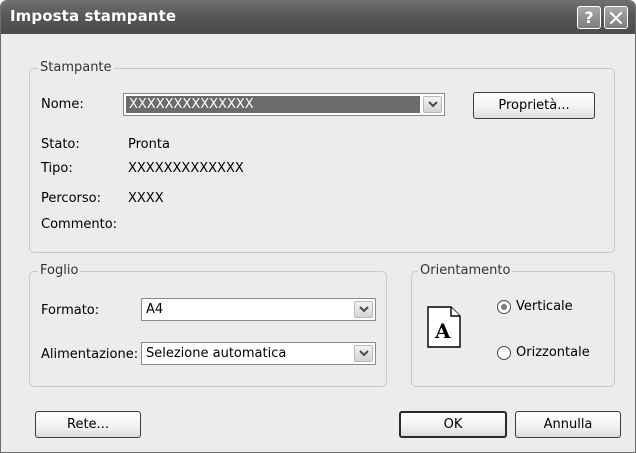  I want to click on paper-size-select: A4, so click(258, 309).